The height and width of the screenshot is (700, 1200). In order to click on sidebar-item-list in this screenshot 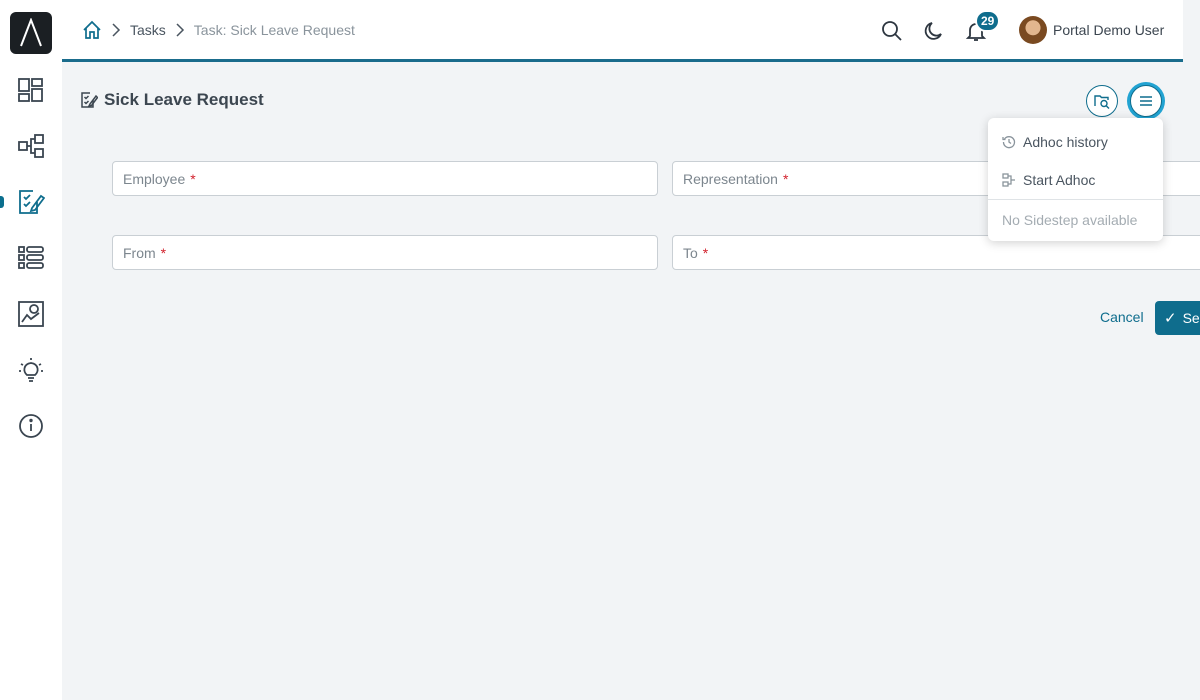, I will do `click(31, 258)`.